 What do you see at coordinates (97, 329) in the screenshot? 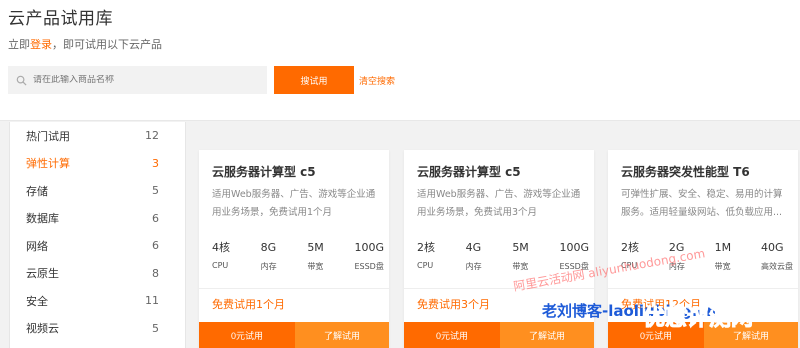
I see `category-item-video: 视频云 5` at bounding box center [97, 329].